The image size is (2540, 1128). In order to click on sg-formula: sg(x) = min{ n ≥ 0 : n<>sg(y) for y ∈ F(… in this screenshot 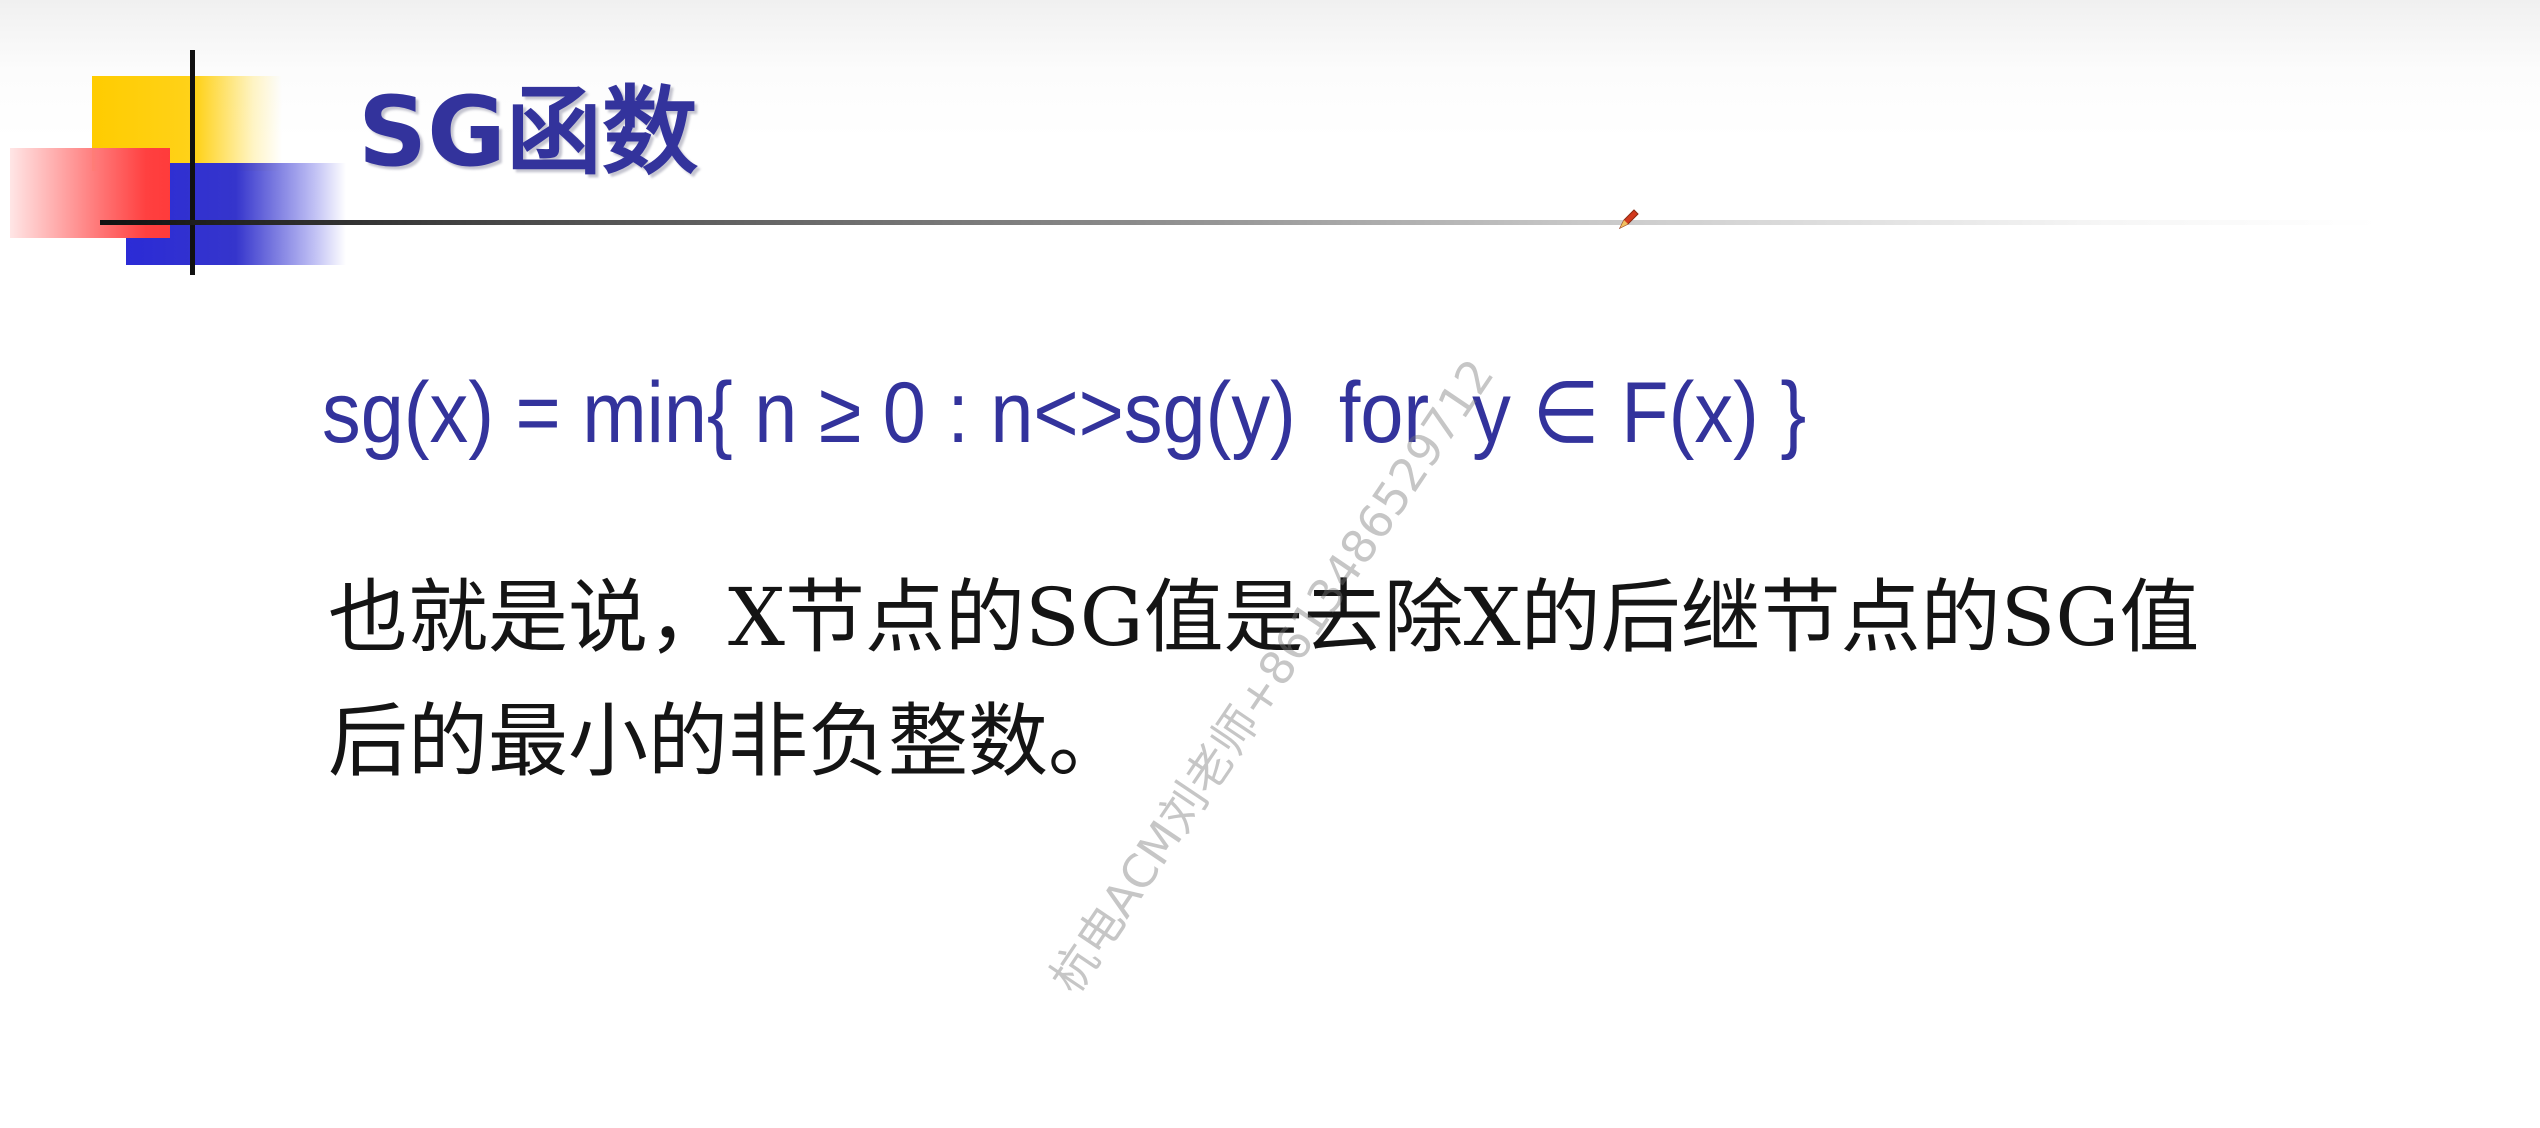, I will do `click(1064, 413)`.